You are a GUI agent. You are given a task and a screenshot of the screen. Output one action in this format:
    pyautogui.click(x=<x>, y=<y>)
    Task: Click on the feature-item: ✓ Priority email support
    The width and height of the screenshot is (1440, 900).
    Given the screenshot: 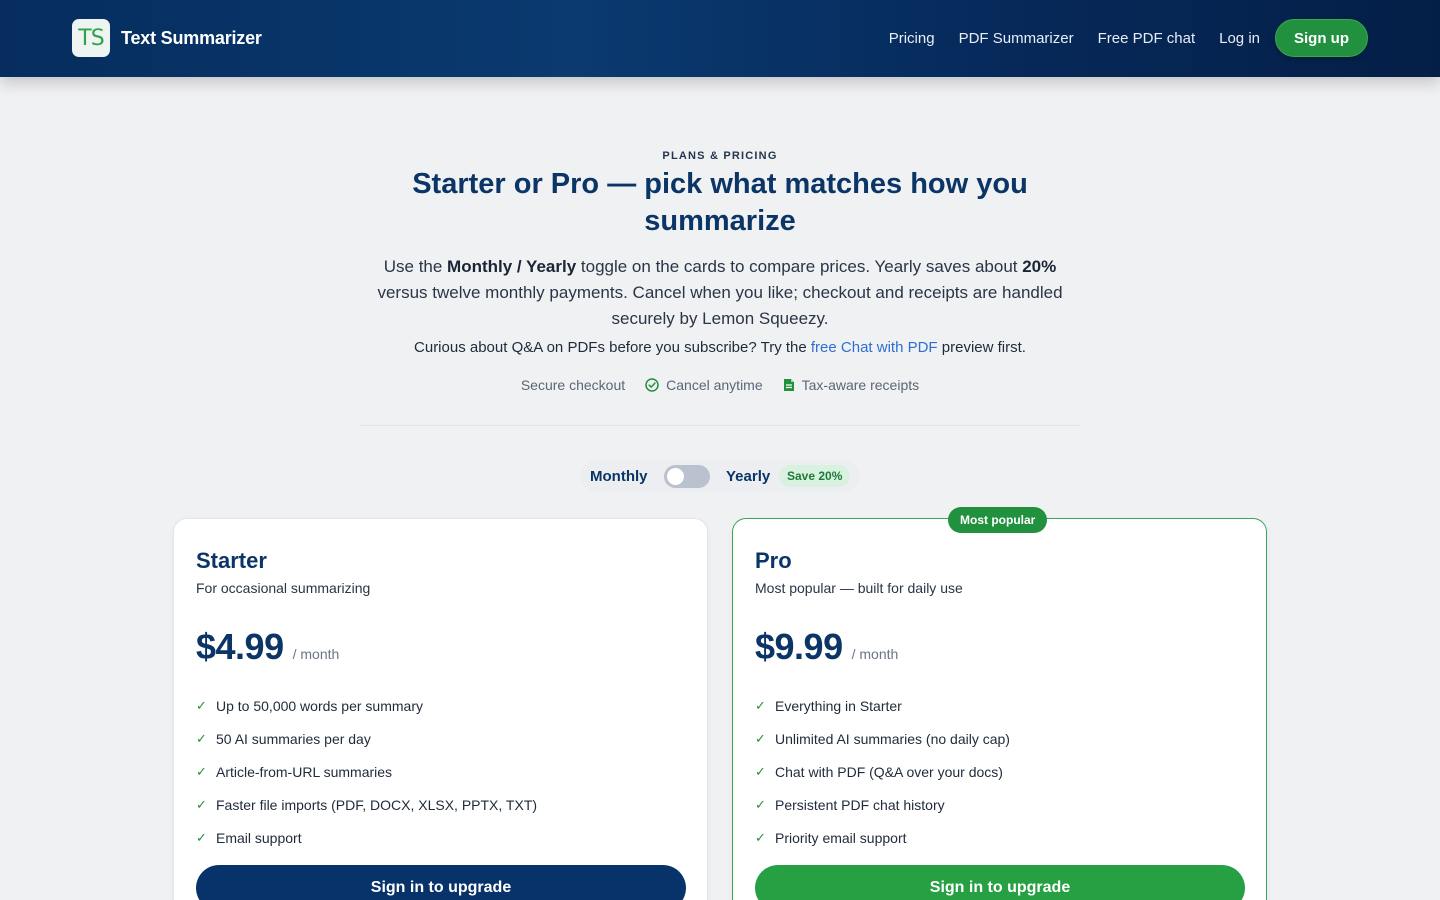 What is the action you would take?
    pyautogui.click(x=882, y=837)
    